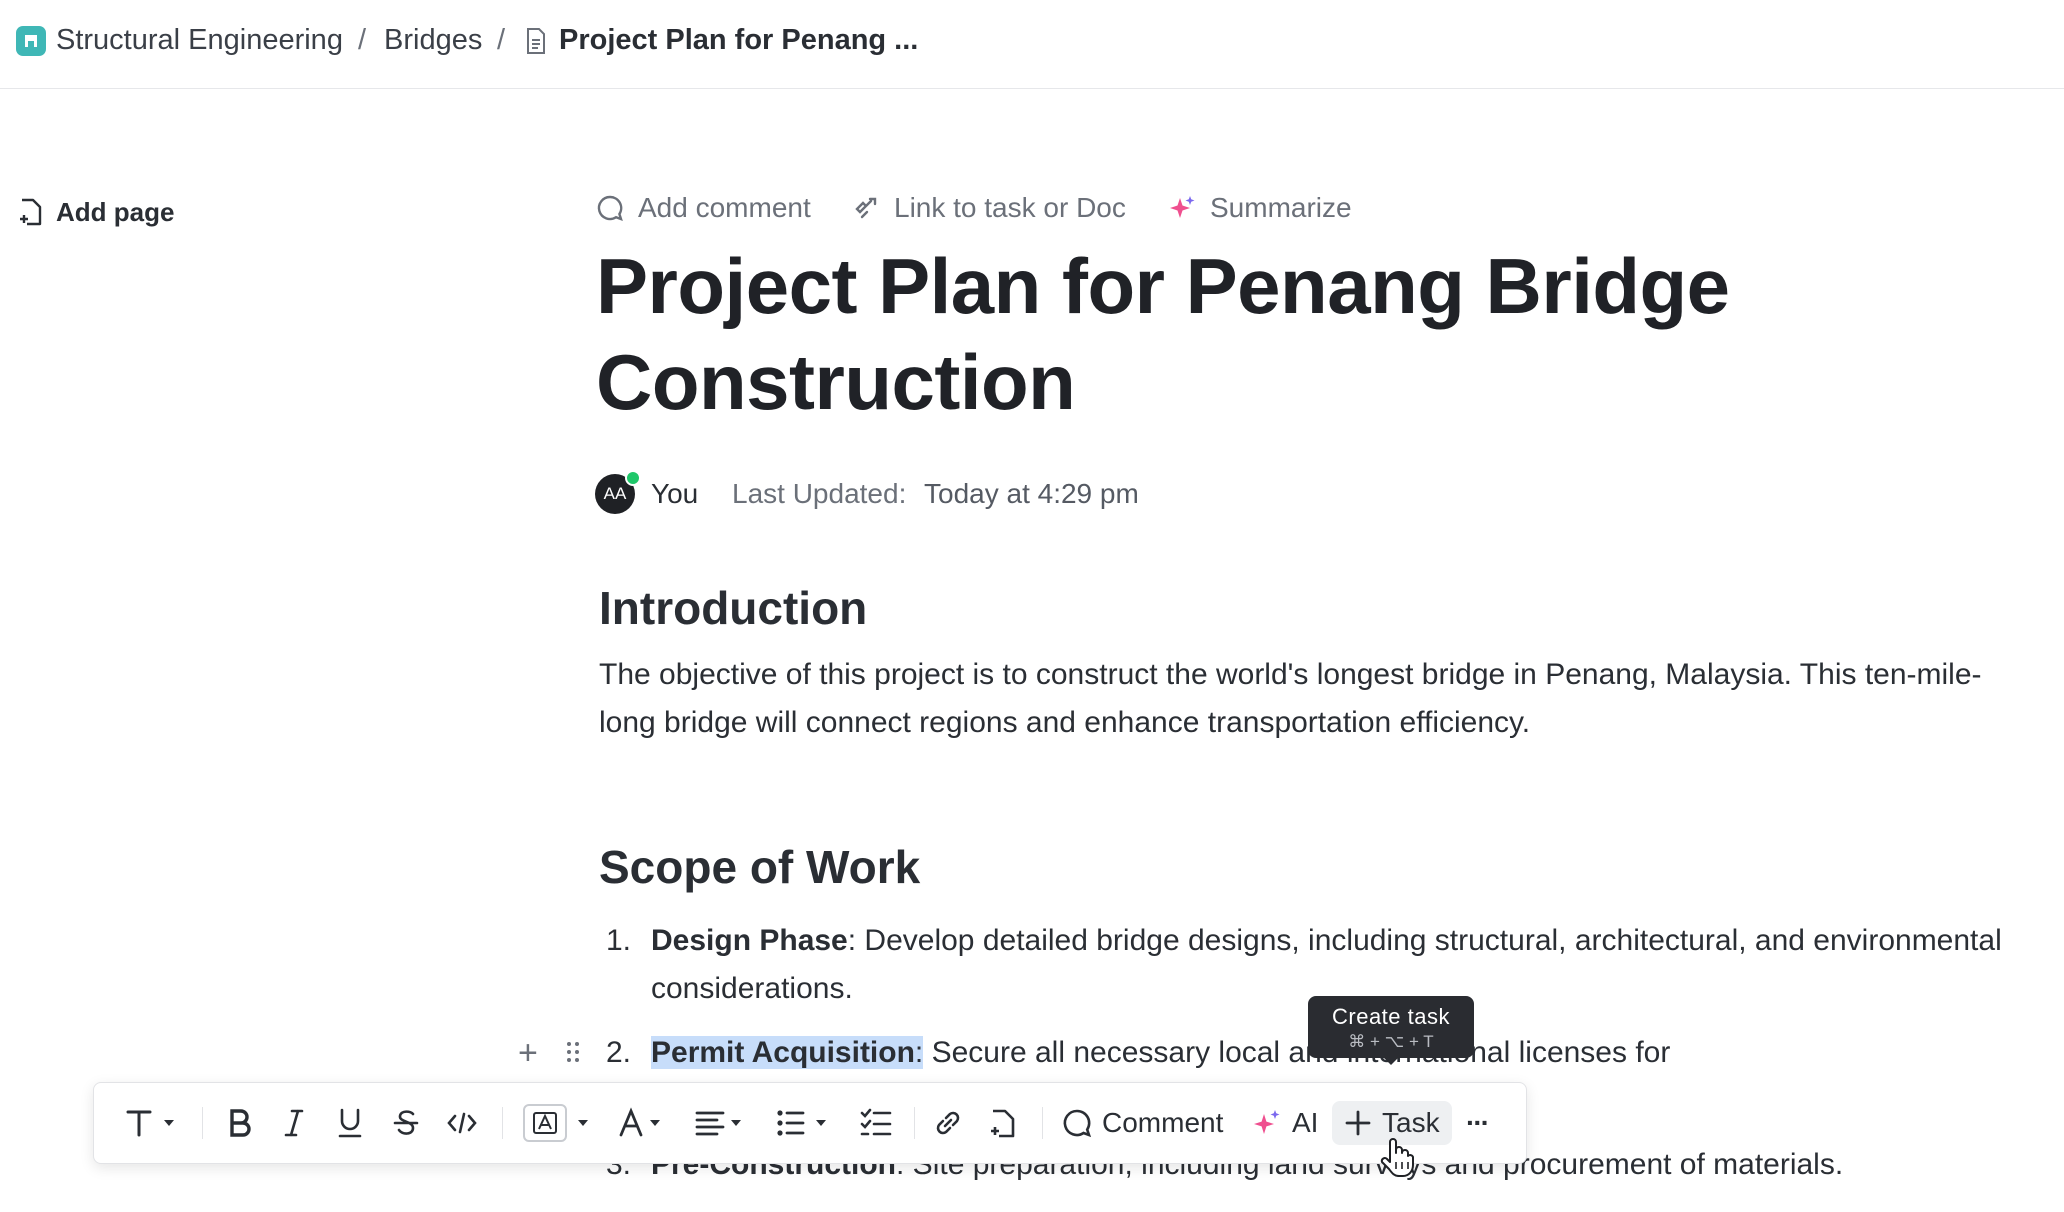 The image size is (2064, 1212). Describe the element at coordinates (1031, 493) in the screenshot. I see `last-updated-value: Today at 4:29 pm` at that location.